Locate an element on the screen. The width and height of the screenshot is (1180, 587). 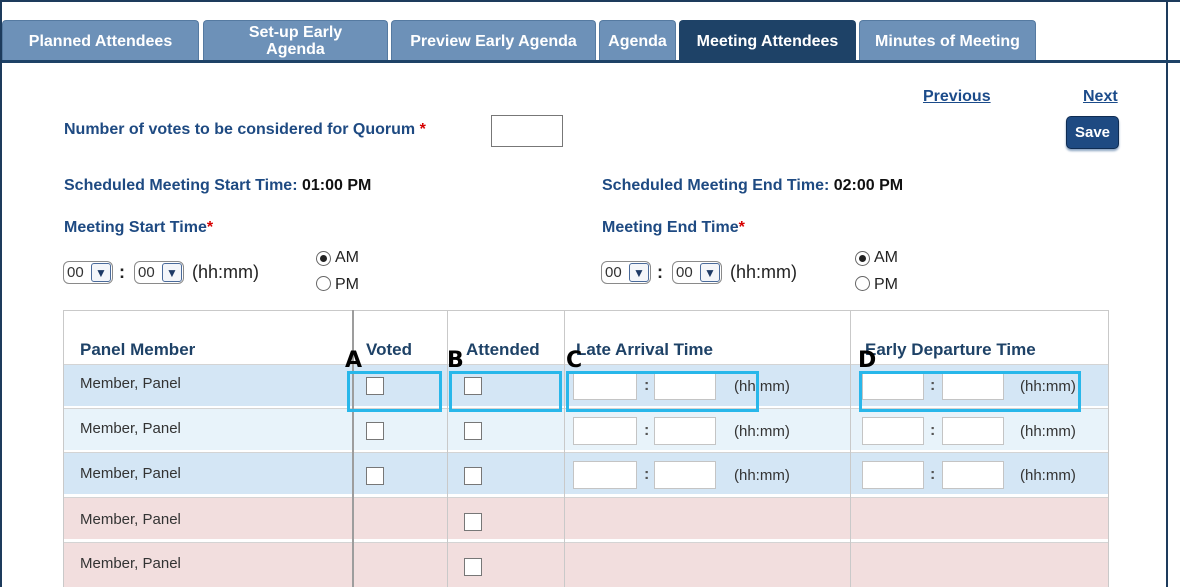
header-late-arrival: Late Arrival Time is located at coordinates (645, 349).